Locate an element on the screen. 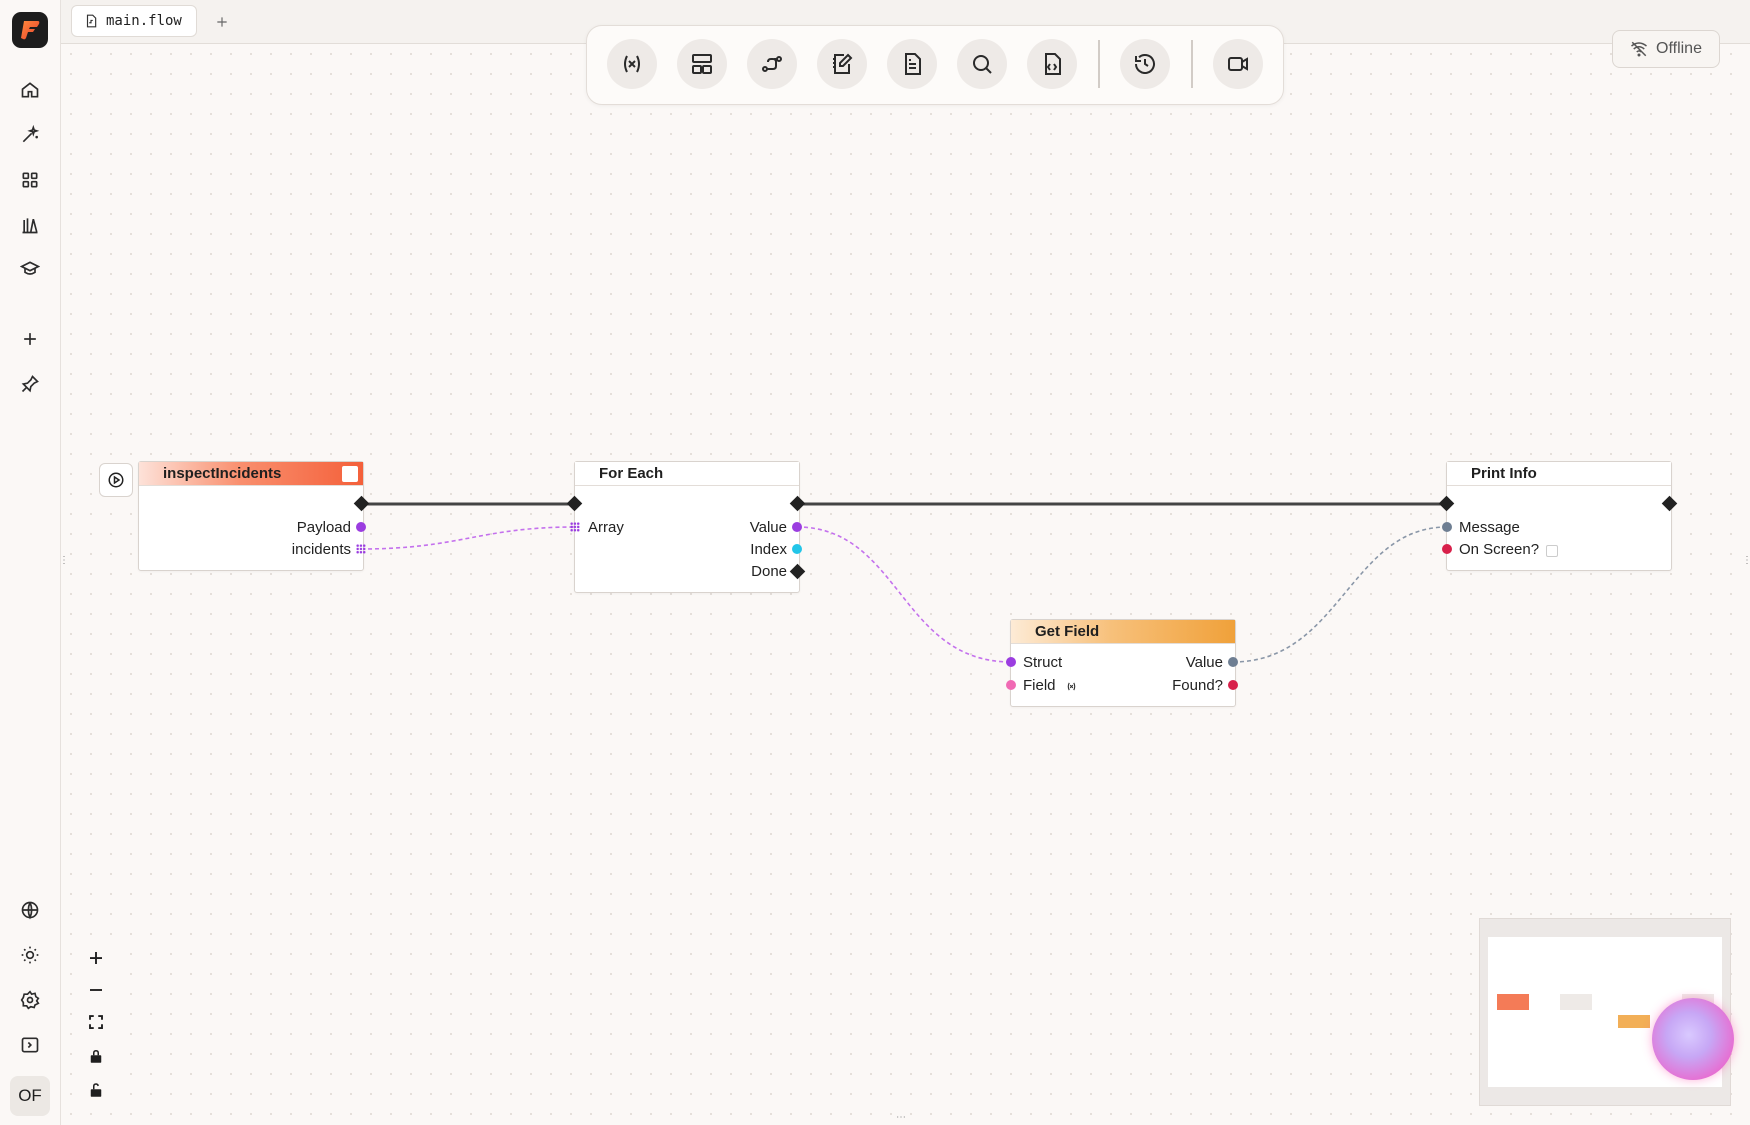 The image size is (1750, 1125). zoom-out-button is located at coordinates (96, 990).